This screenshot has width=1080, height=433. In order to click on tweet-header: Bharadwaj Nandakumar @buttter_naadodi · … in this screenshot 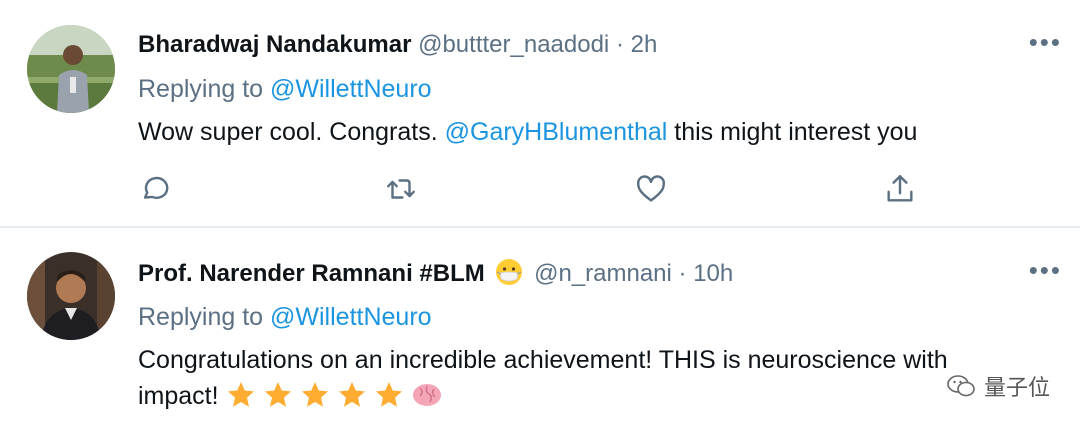, I will do `click(397, 45)`.